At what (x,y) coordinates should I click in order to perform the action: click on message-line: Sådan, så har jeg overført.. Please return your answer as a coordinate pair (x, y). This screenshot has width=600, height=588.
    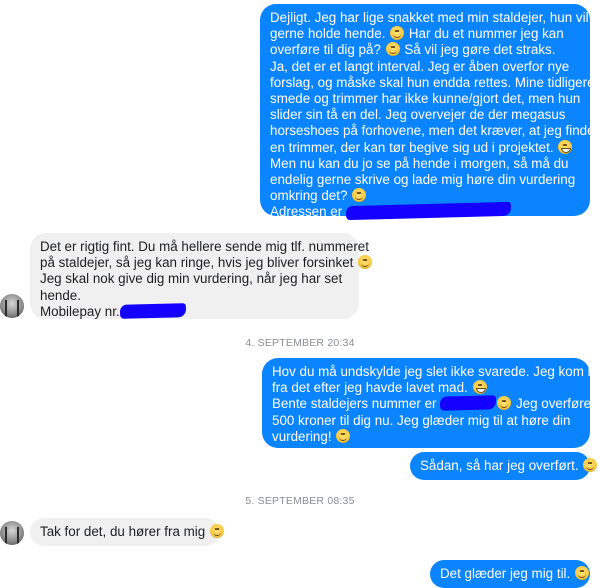
    Looking at the image, I should click on (509, 466).